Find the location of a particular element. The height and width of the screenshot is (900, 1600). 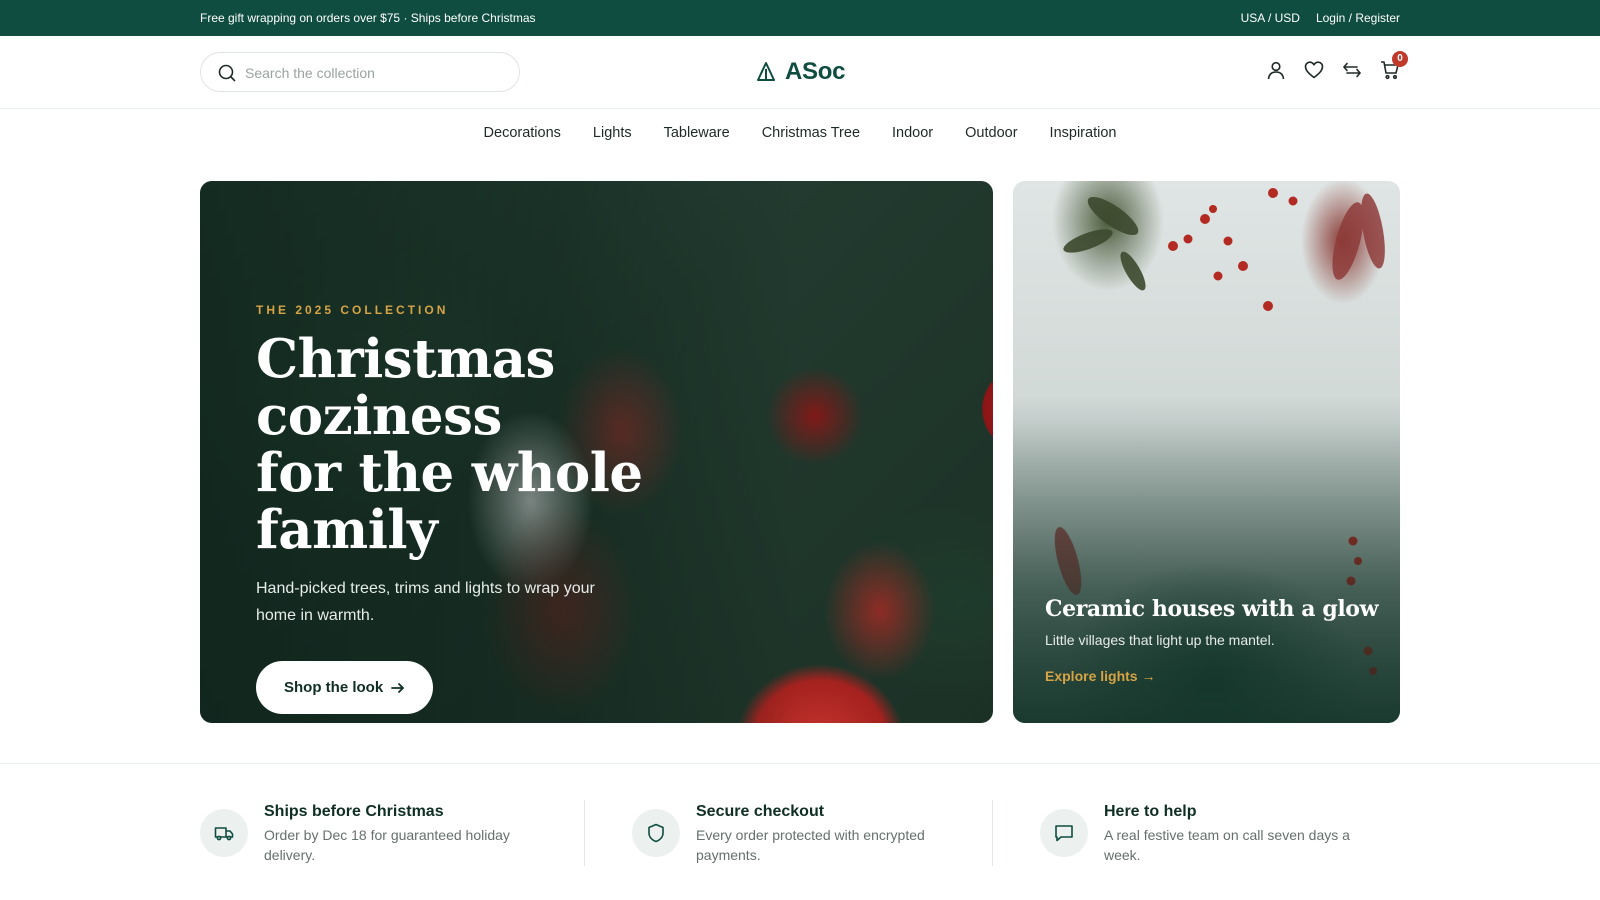

nav-item-outdoor: Outdoor is located at coordinates (991, 133).